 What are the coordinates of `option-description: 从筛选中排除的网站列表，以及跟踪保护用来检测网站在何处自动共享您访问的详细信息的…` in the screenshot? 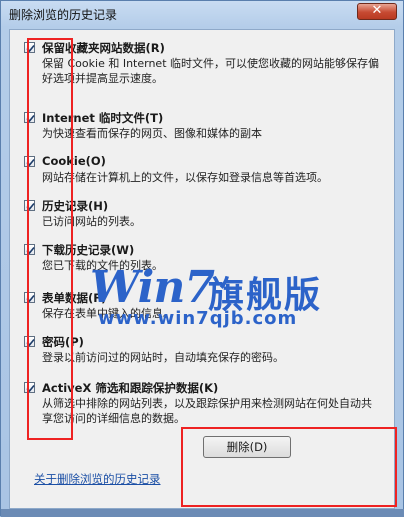 It's located at (207, 411).